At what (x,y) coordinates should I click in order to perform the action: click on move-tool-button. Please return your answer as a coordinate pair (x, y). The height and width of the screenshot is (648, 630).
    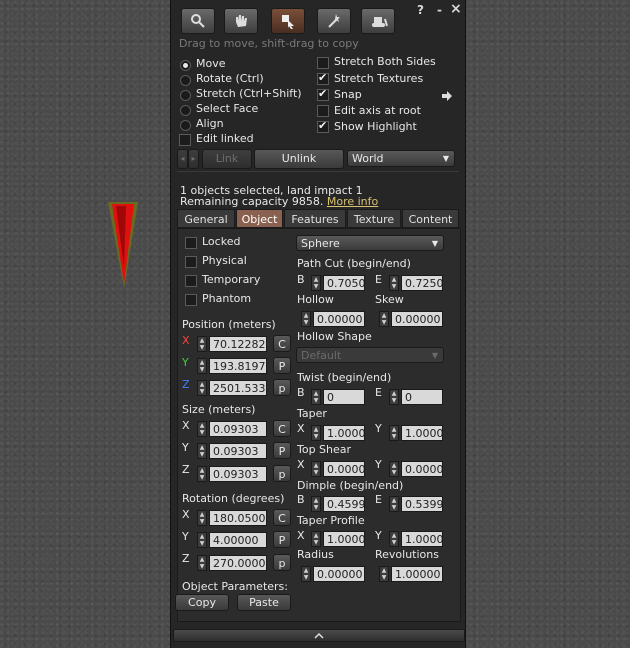
    Looking at the image, I should click on (241, 21).